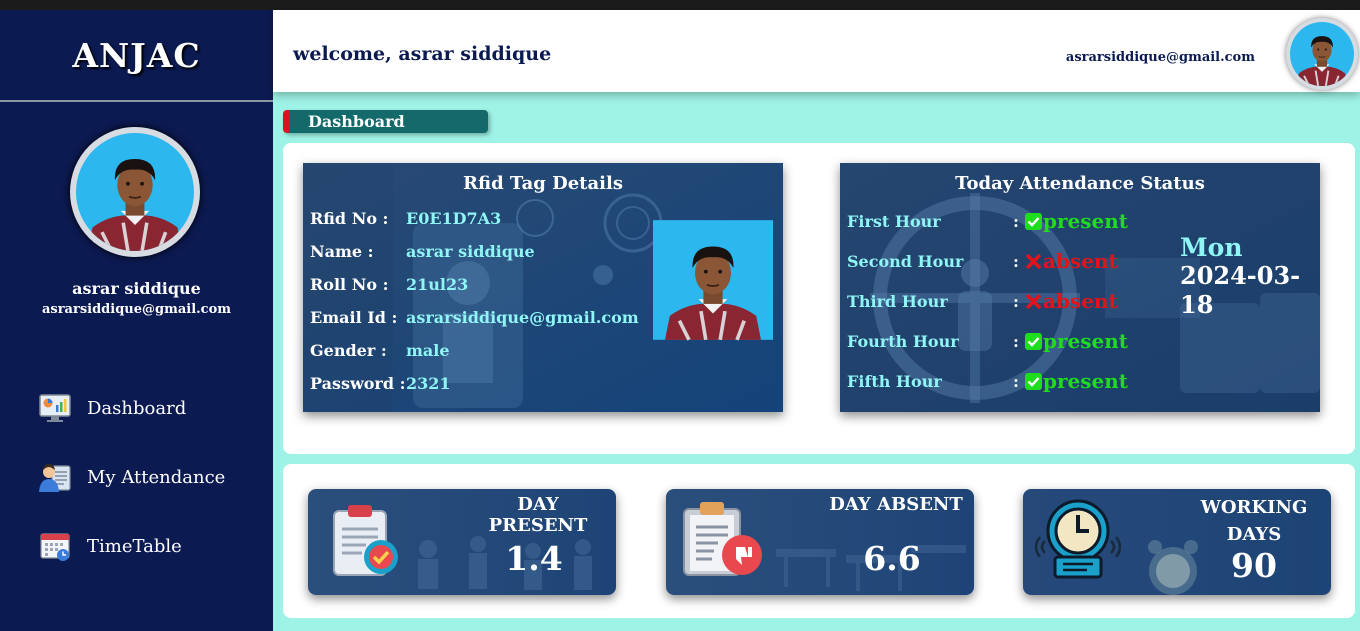  What do you see at coordinates (137, 408) in the screenshot?
I see `sidebar-item-label: Dashboard` at bounding box center [137, 408].